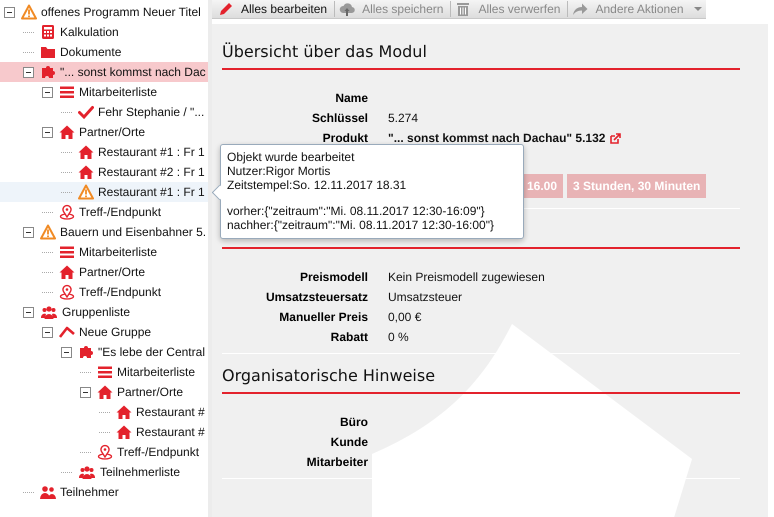 This screenshot has width=774, height=517. I want to click on field-label: Umsatzsteuersatz, so click(316, 297).